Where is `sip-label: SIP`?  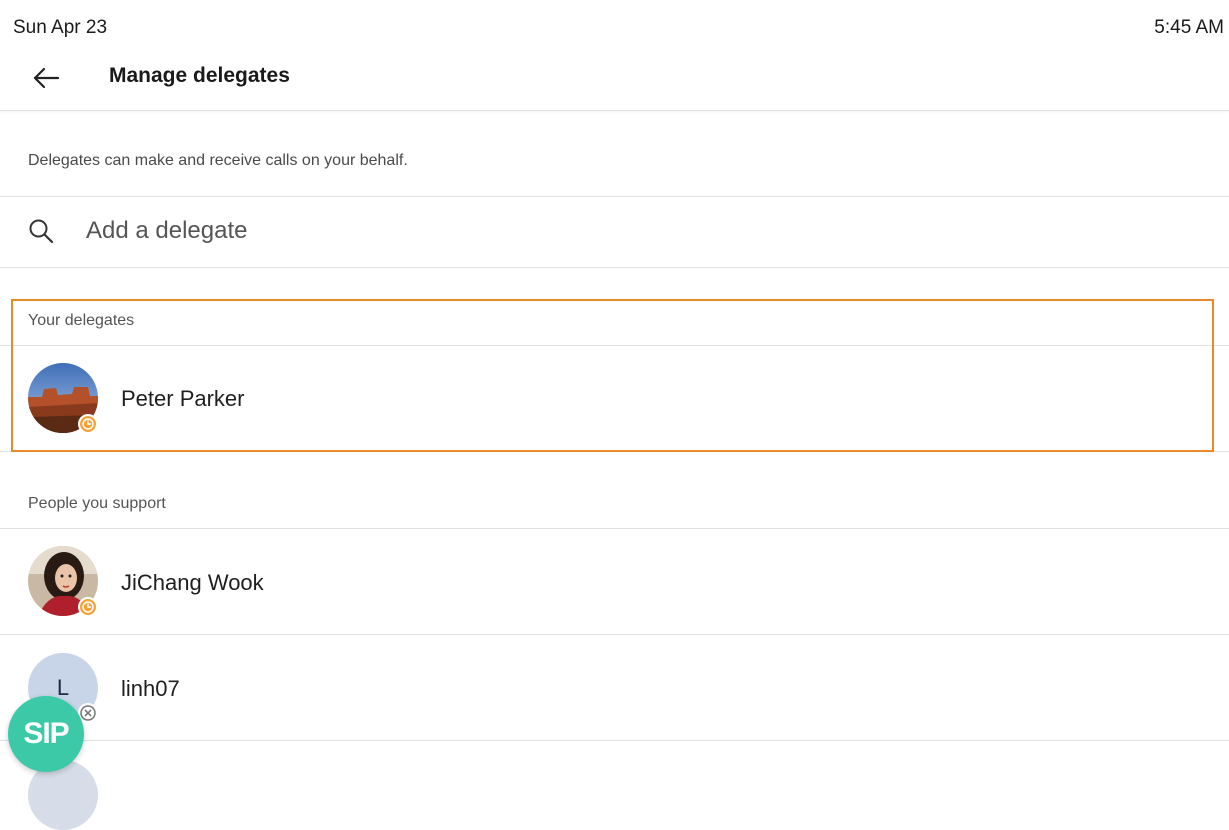
sip-label: SIP is located at coordinates (46, 733).